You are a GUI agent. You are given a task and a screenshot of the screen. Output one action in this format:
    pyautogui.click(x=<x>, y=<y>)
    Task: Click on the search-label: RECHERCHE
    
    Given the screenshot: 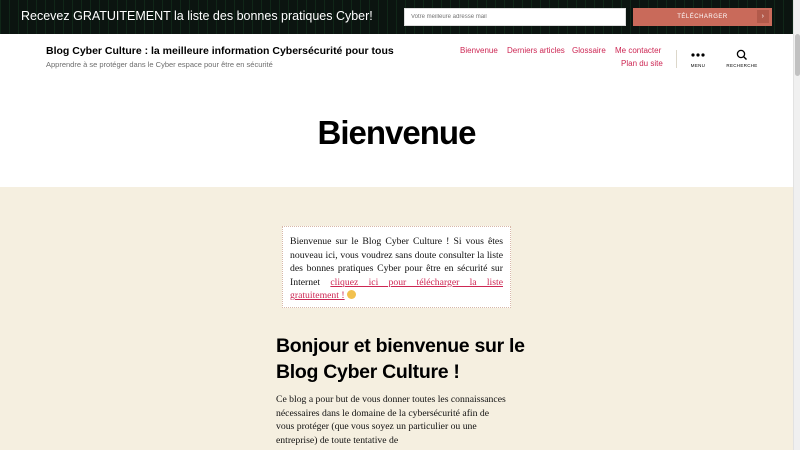 What is the action you would take?
    pyautogui.click(x=742, y=65)
    